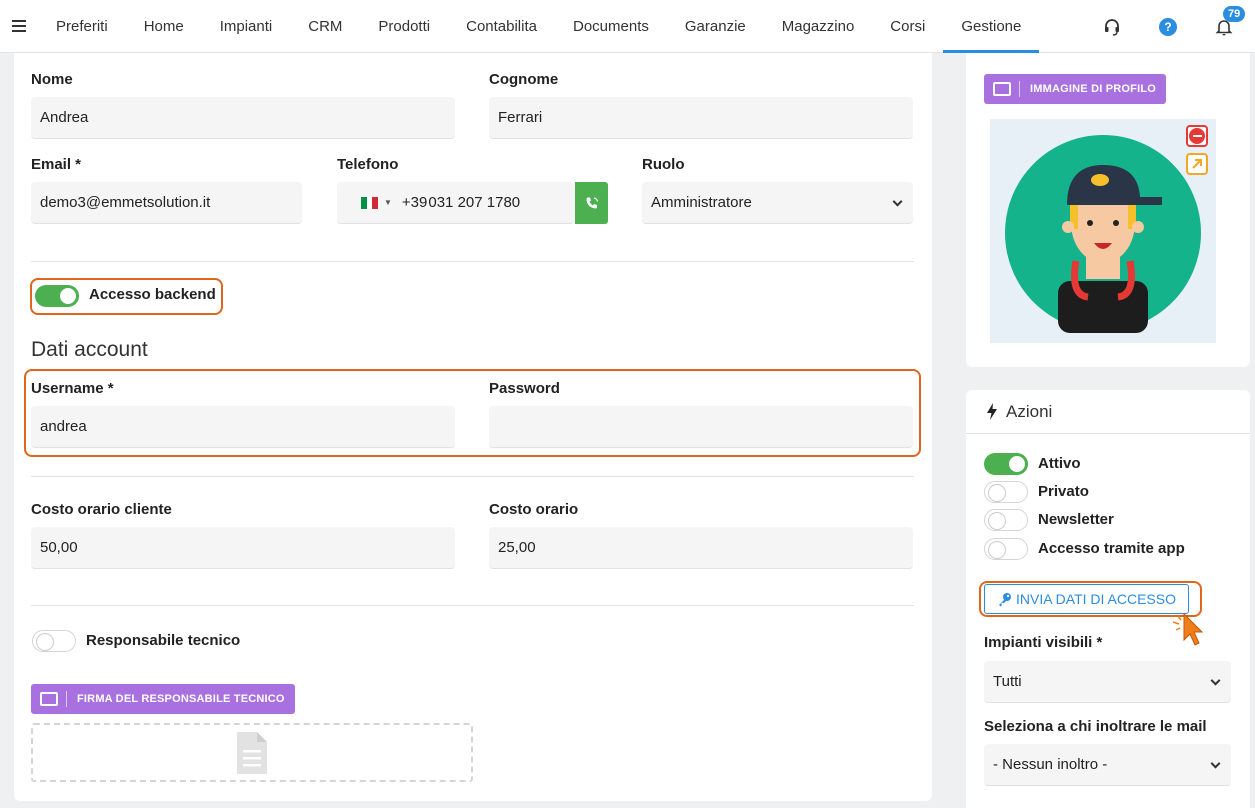 This screenshot has height=808, width=1255. Describe the element at coordinates (152, 294) in the screenshot. I see `accesso-backend-label: Accesso backend` at that location.